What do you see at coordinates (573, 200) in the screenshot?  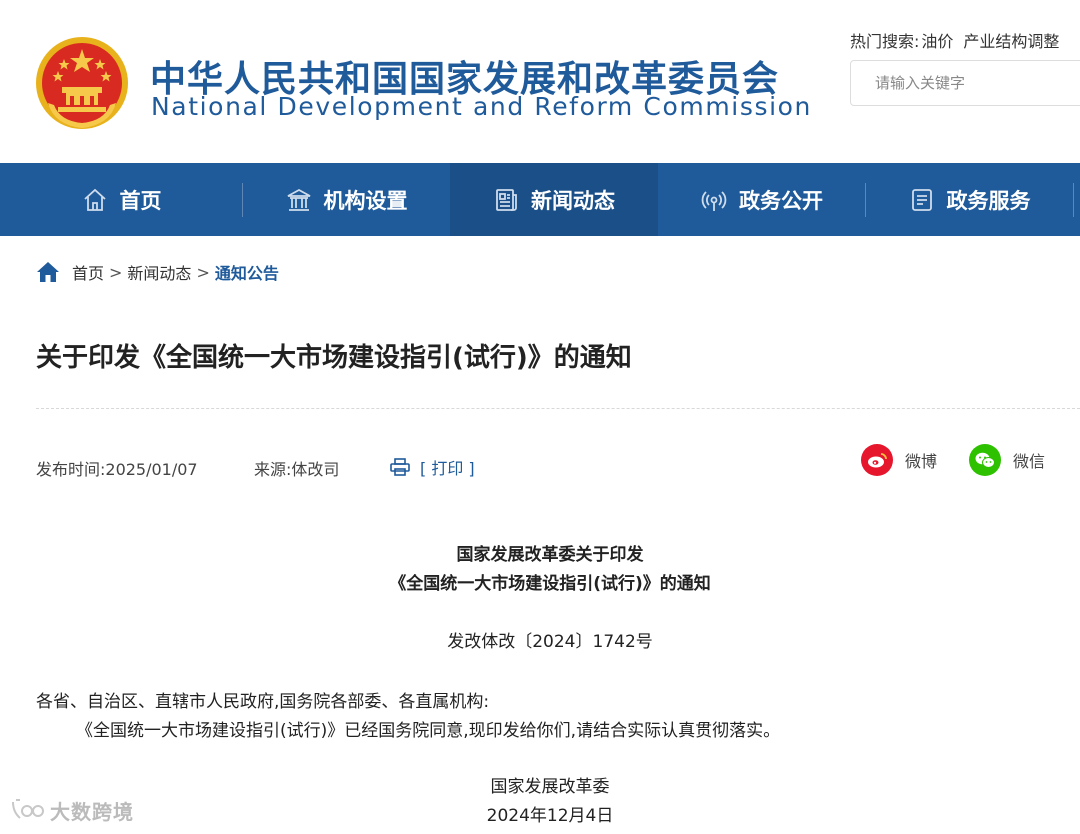 I see `nav-label: 新闻动态` at bounding box center [573, 200].